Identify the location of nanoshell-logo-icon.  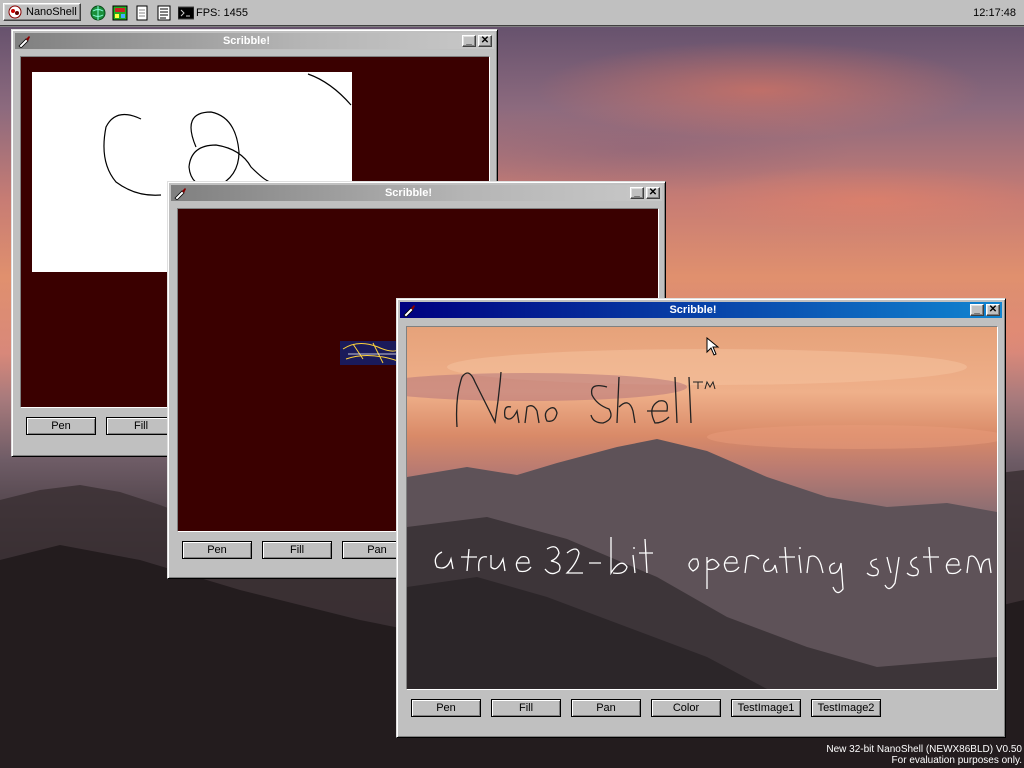
(15, 12).